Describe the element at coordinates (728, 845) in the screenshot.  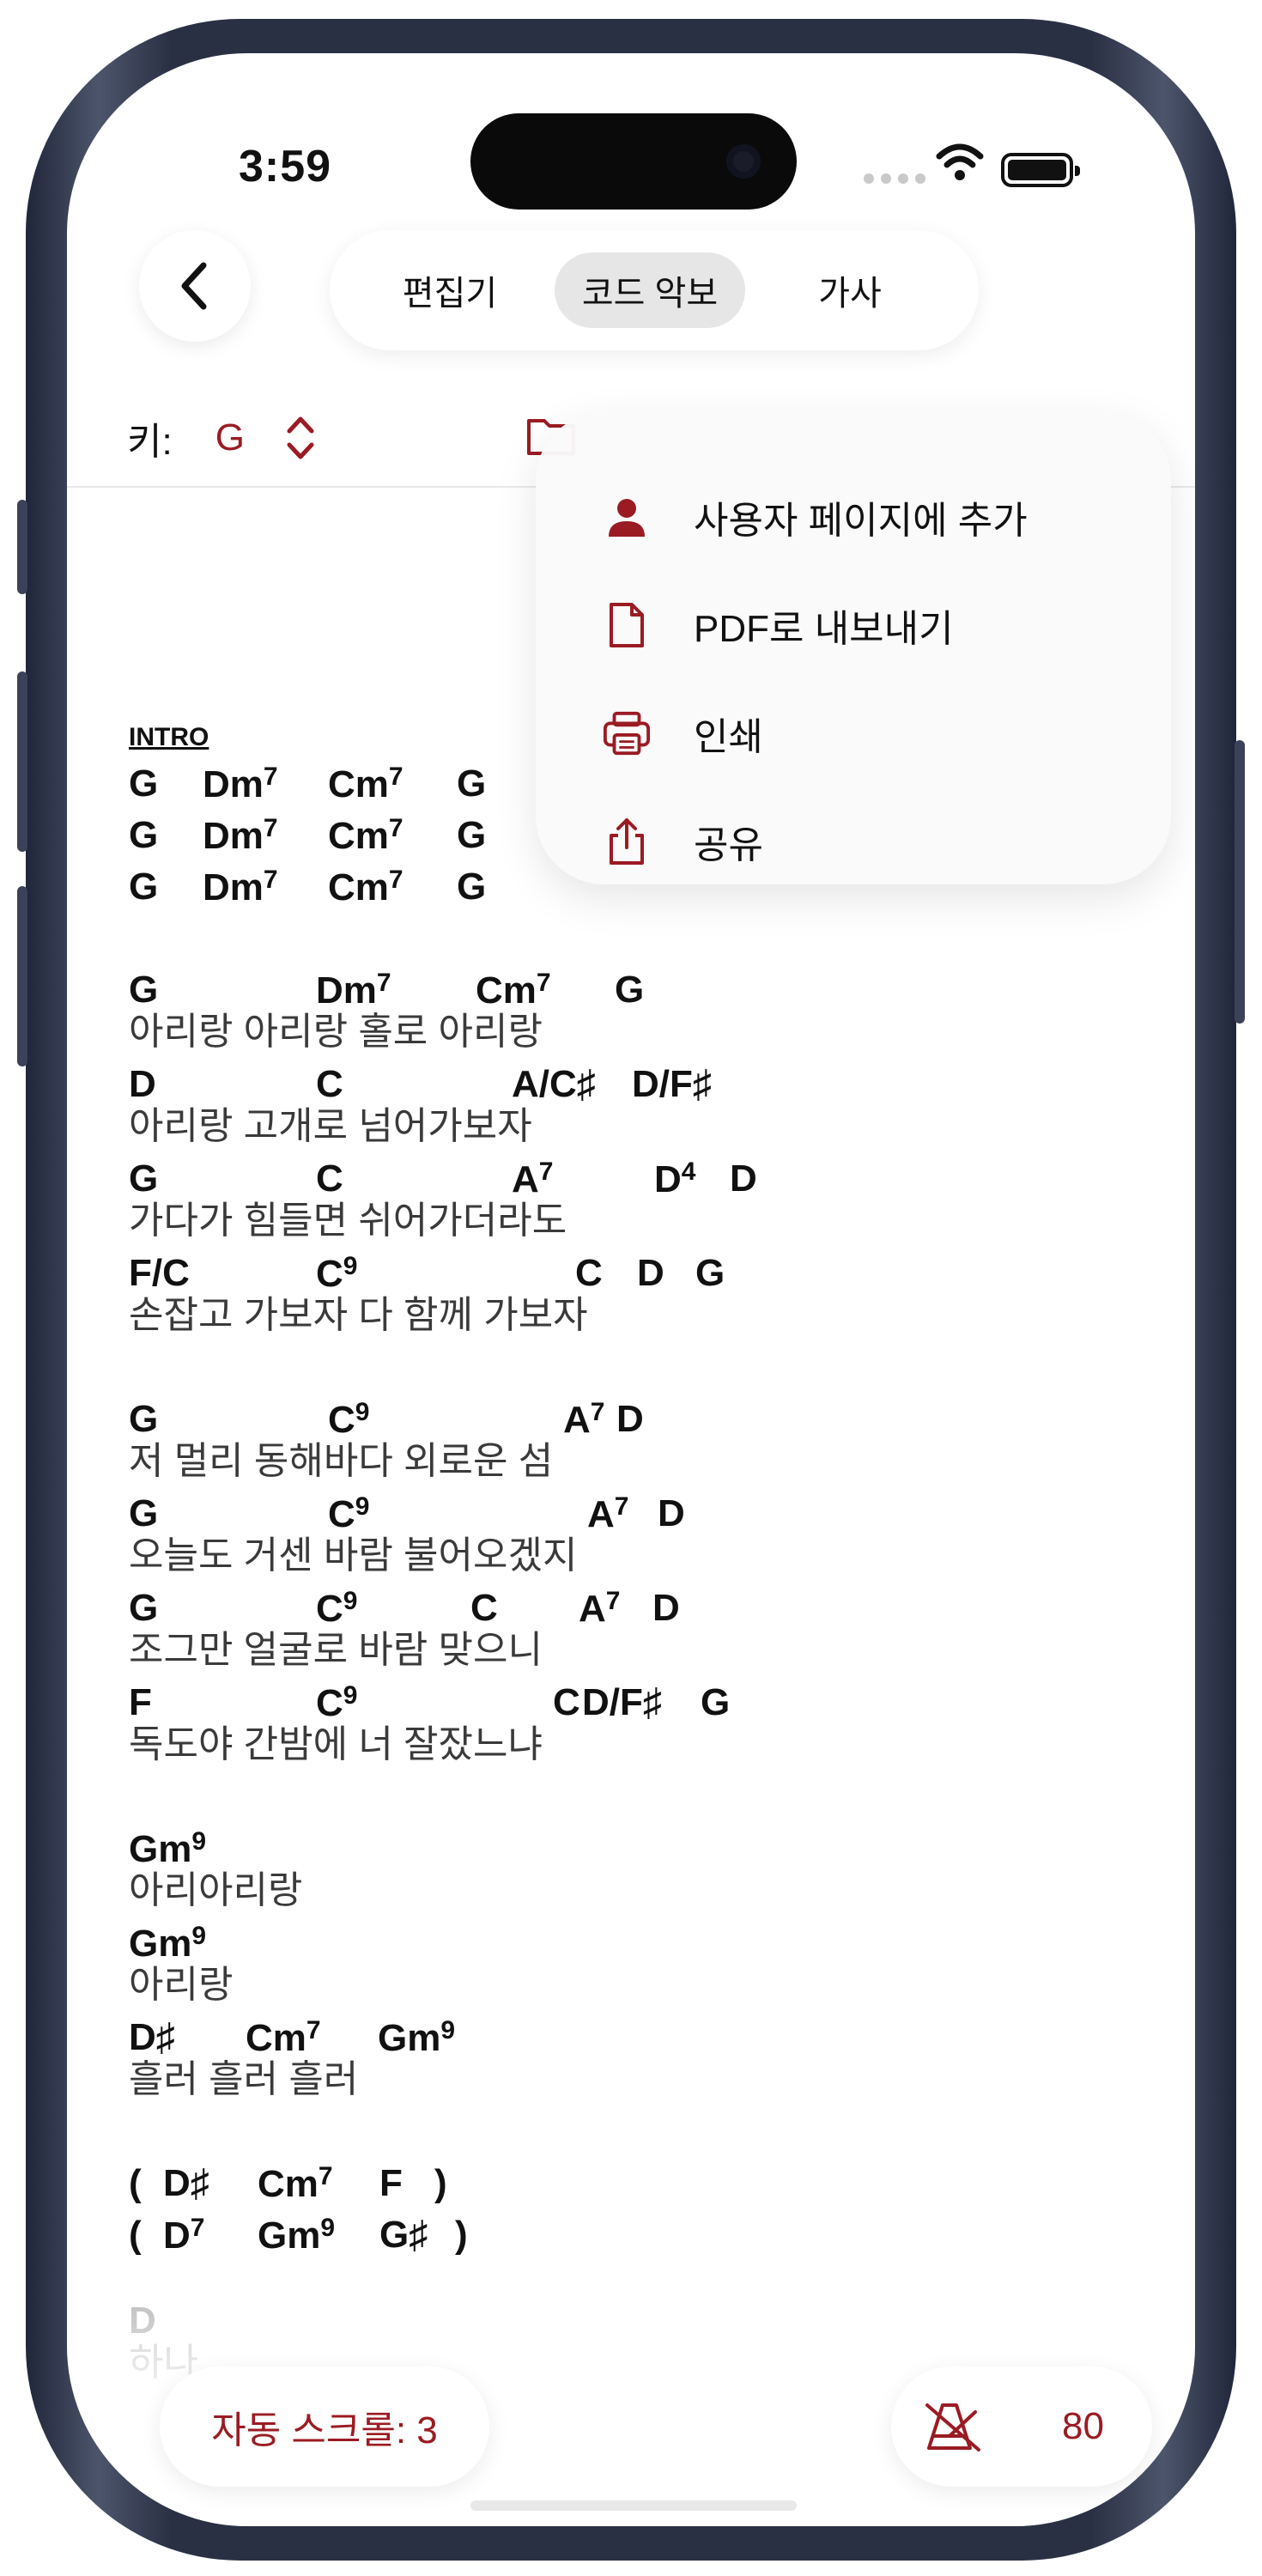
I see `menu-item-label: 공유` at that location.